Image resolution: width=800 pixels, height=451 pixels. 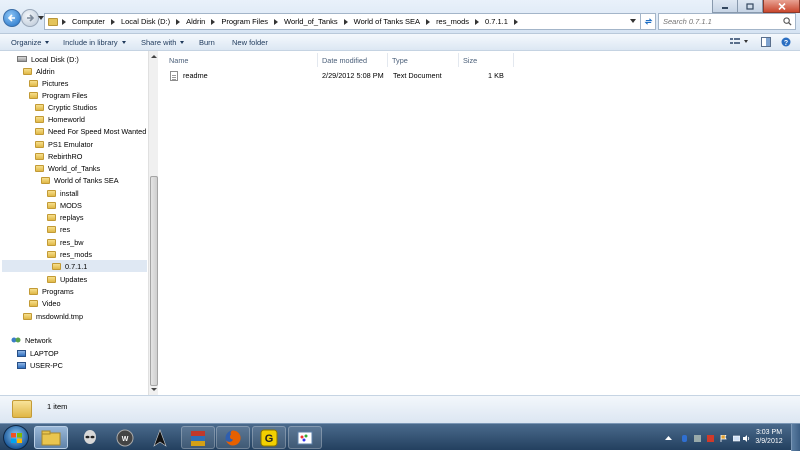 I want to click on tree-item-res: res, so click(x=58, y=229).